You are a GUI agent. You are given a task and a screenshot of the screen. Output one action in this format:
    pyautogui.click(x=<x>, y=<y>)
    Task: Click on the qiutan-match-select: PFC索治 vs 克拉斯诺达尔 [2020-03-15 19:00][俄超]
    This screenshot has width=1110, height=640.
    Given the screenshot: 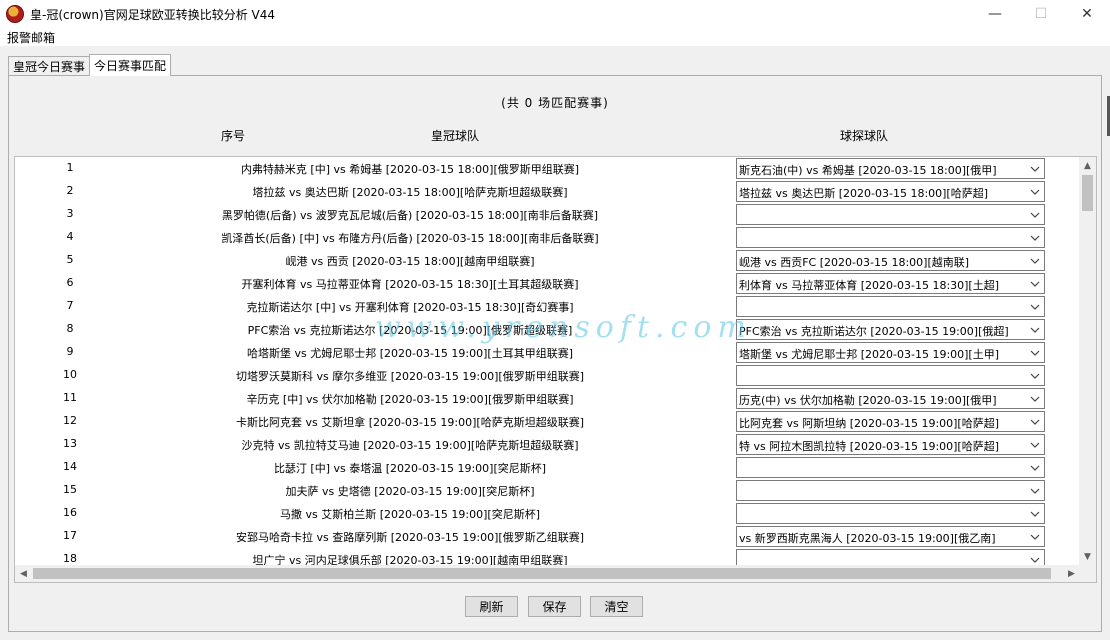 What is the action you would take?
    pyautogui.click(x=890, y=329)
    